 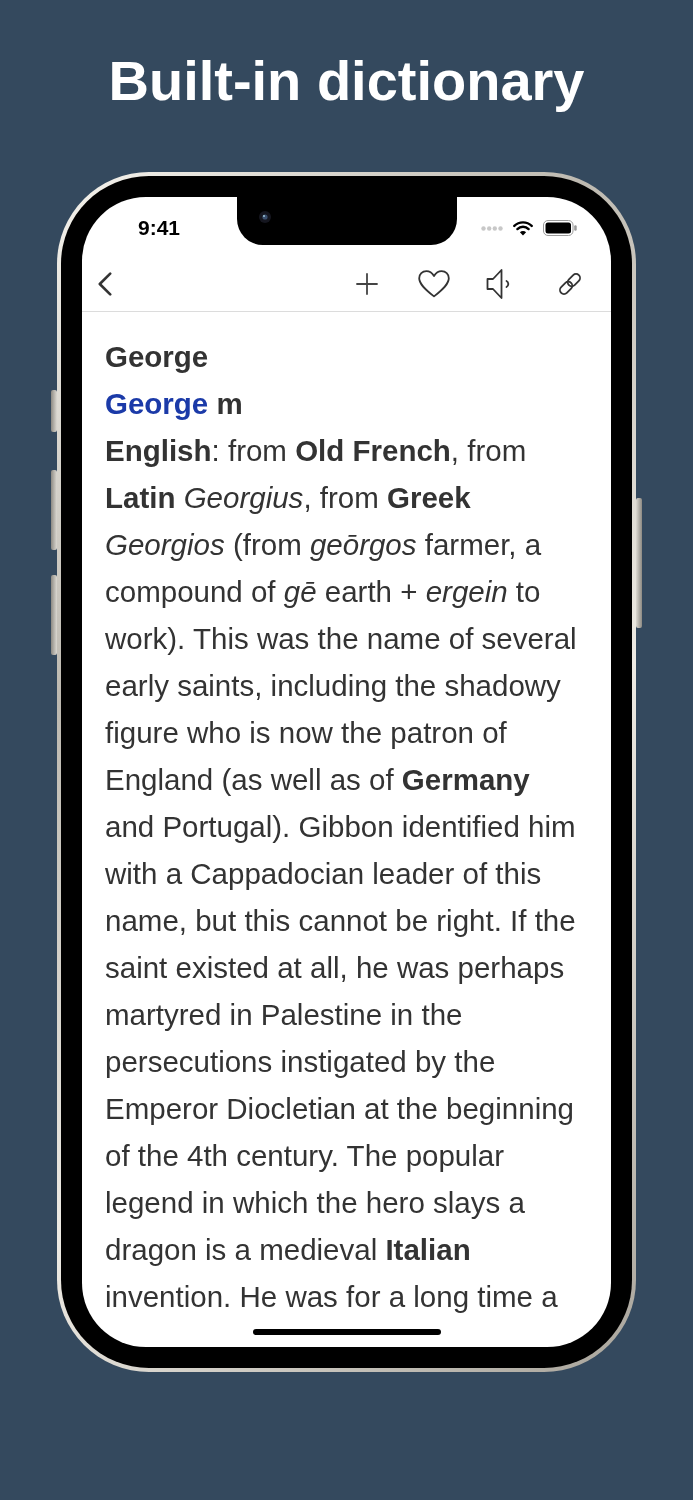 What do you see at coordinates (492, 228) in the screenshot?
I see `signal-icon` at bounding box center [492, 228].